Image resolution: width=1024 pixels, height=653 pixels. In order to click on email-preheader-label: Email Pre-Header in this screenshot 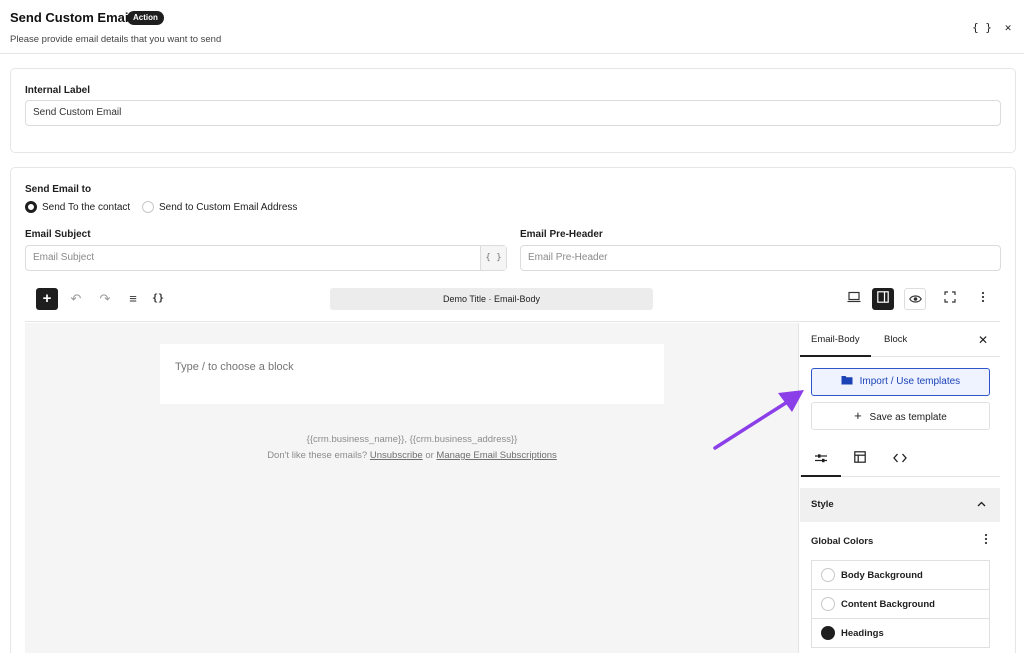, I will do `click(561, 234)`.